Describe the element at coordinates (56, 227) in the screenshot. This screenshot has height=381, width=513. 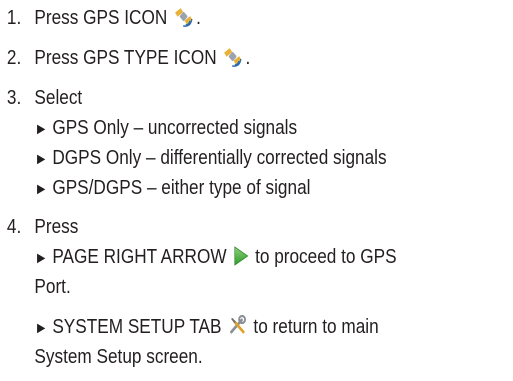
I see `step-text: Press` at that location.